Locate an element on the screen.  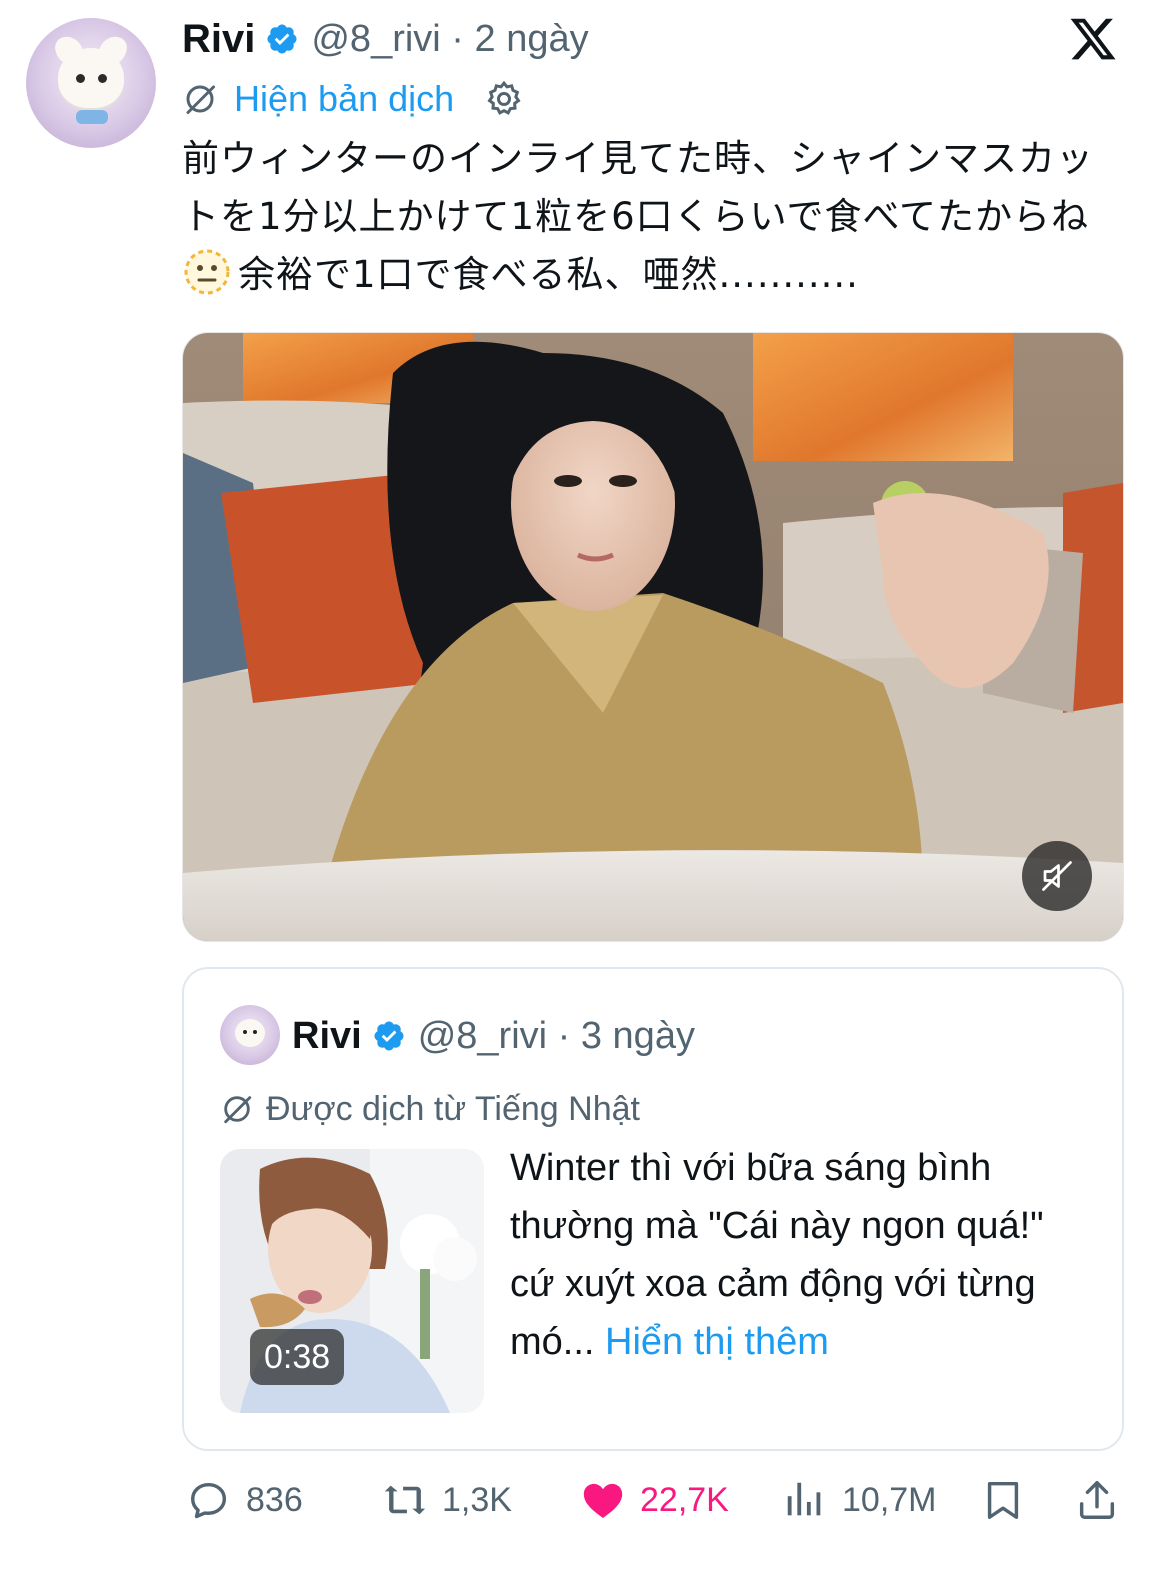
tweet-actions: 836 1,3K 22,7K 10,7M is located at coordinates (652, 1500).